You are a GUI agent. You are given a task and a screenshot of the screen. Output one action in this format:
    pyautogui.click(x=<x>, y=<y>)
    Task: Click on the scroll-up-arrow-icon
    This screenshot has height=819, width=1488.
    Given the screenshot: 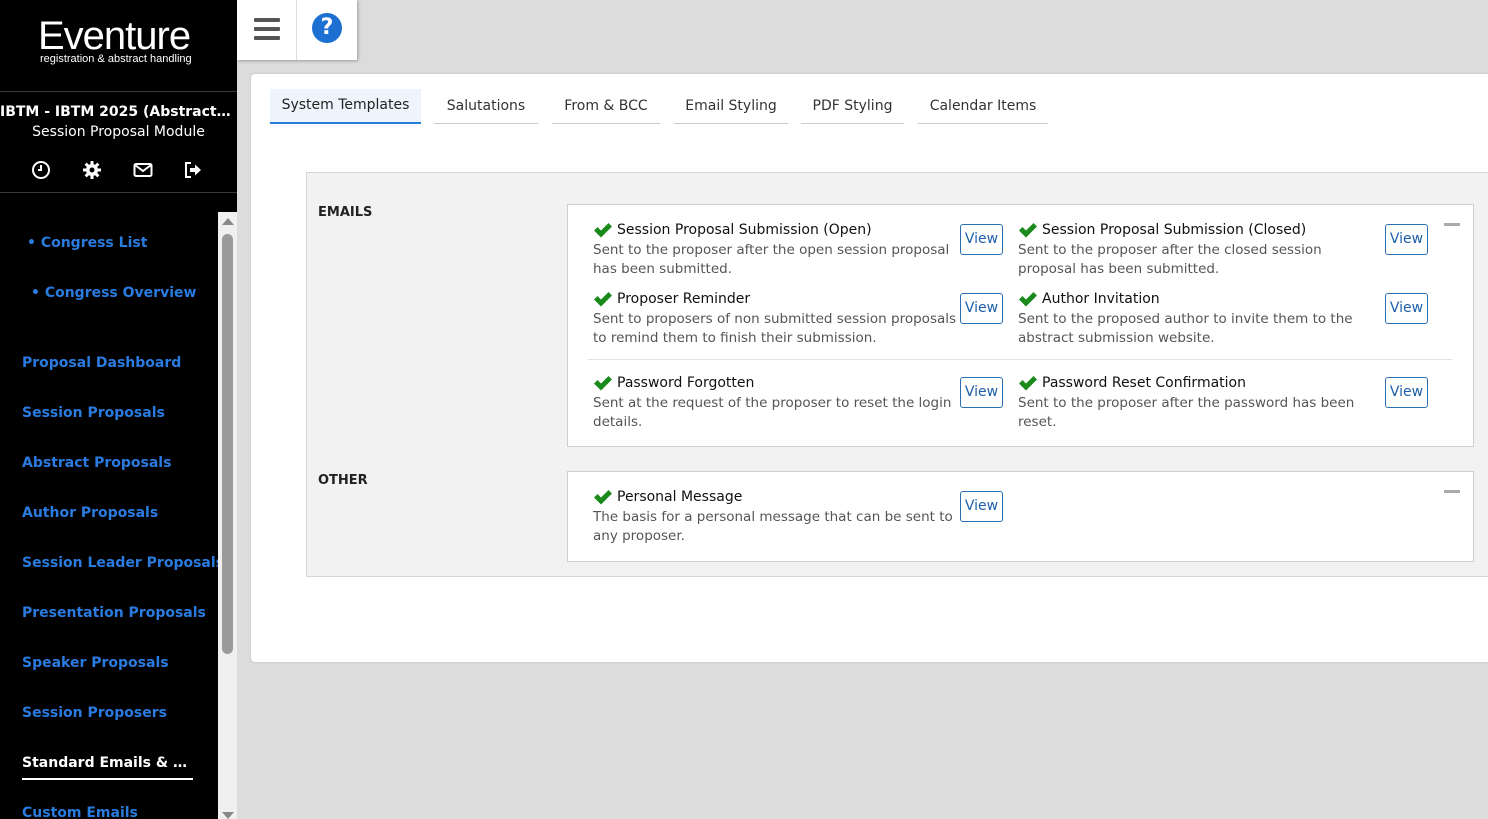 What is the action you would take?
    pyautogui.click(x=228, y=221)
    